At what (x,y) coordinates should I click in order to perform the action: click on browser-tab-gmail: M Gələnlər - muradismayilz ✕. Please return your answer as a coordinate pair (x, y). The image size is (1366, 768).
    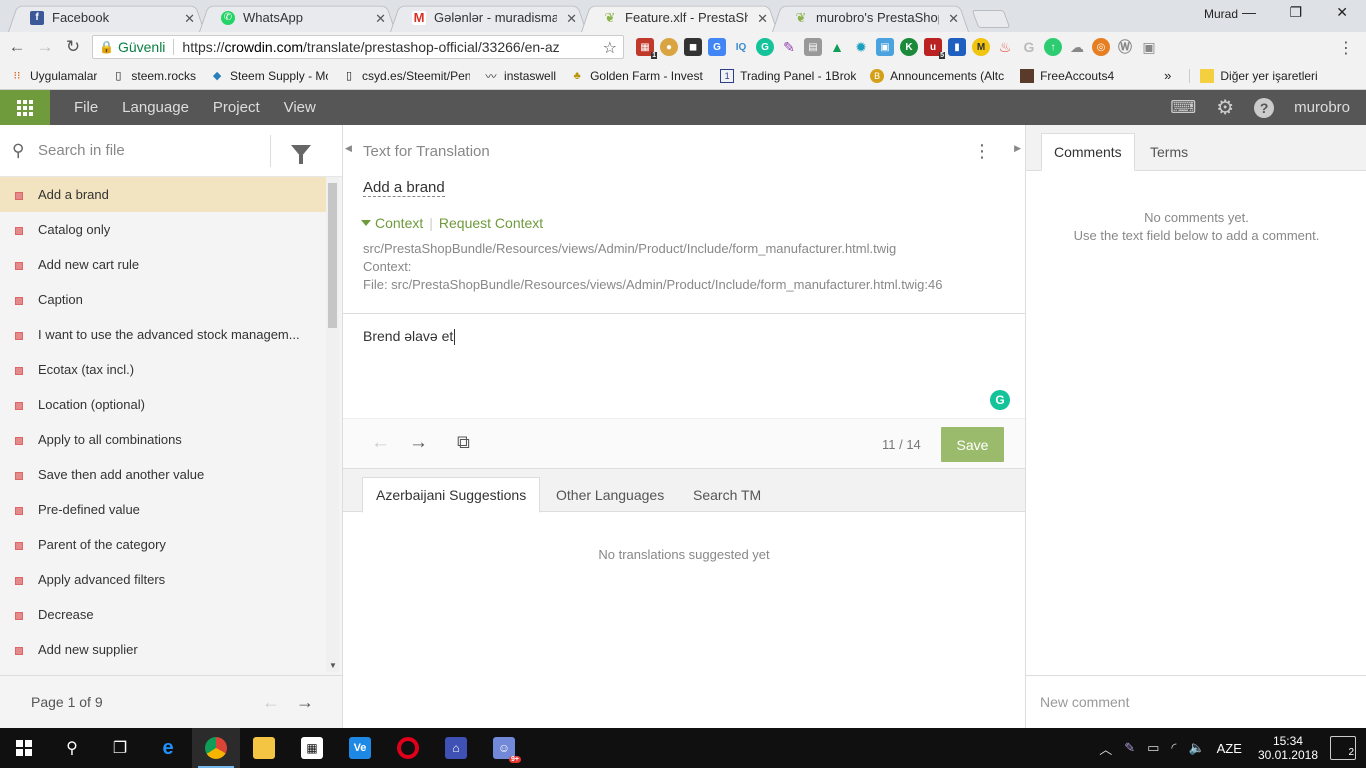
    Looking at the image, I should click on (488, 17).